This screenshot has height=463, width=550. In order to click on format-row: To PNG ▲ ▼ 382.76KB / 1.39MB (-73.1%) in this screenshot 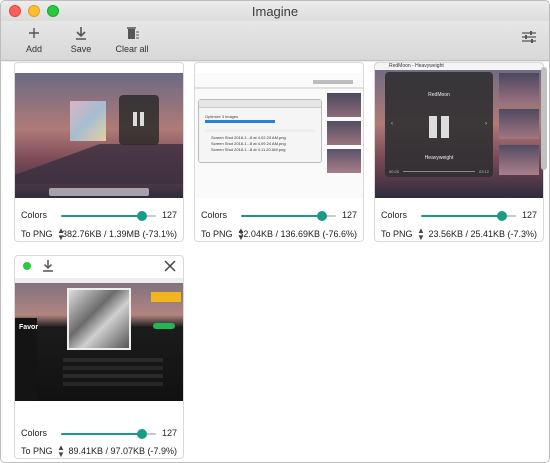, I will do `click(99, 234)`.